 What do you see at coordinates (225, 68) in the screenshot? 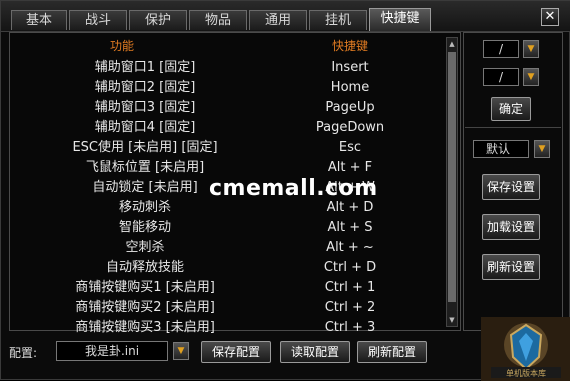
I see `table-row: 辅助窗口1 [固定] Insert` at bounding box center [225, 68].